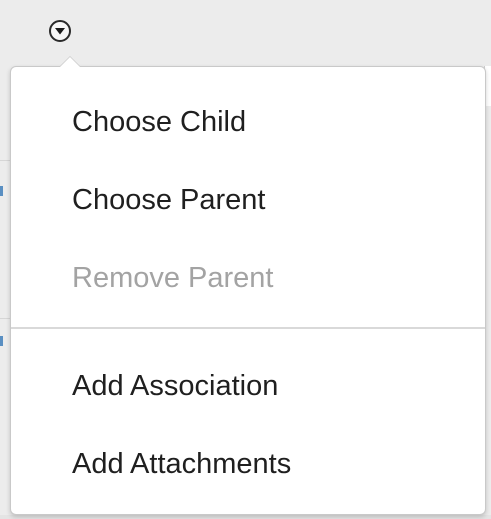 Image resolution: width=491 pixels, height=519 pixels. I want to click on chevron-down-icon, so click(60, 31).